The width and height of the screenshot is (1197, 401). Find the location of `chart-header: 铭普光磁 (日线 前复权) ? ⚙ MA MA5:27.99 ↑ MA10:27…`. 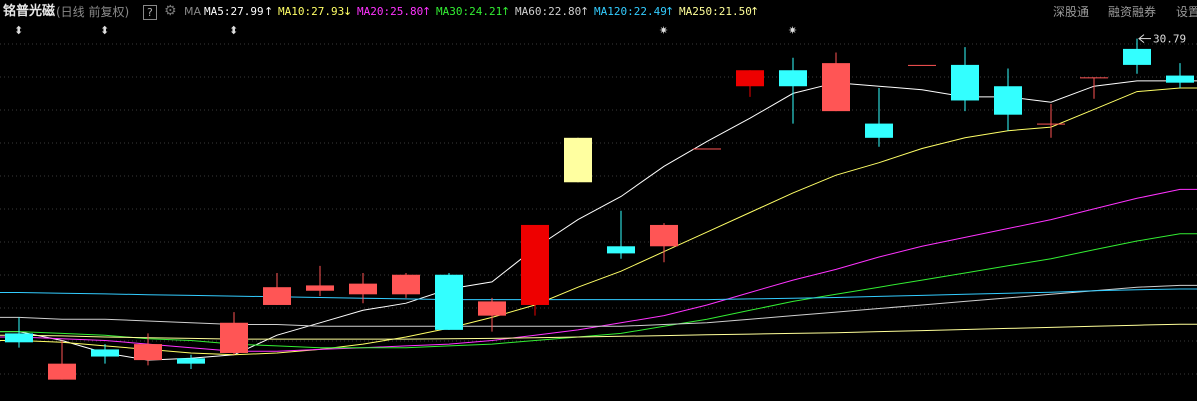

chart-header: 铭普光磁 (日线 前复权) ? ⚙ MA MA5:27.99 ↑ MA10:27… is located at coordinates (598, 12).